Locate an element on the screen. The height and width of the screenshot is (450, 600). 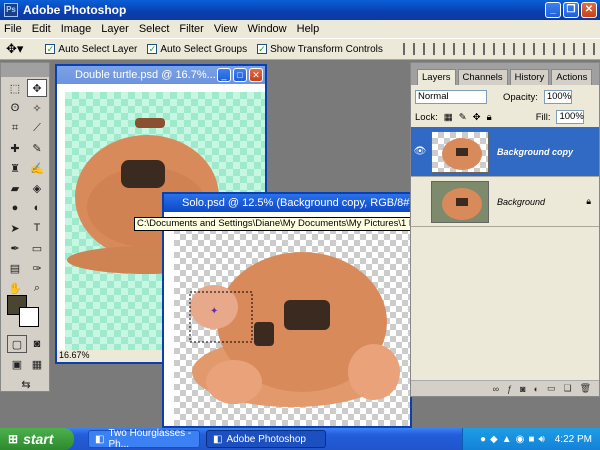
path-select-icon: ➤ is located at coordinates (15, 228).